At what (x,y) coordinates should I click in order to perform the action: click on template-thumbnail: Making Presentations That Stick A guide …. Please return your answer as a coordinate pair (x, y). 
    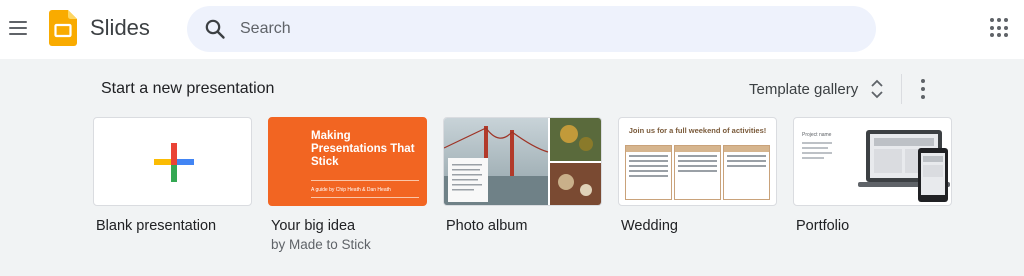
    Looking at the image, I should click on (347, 161).